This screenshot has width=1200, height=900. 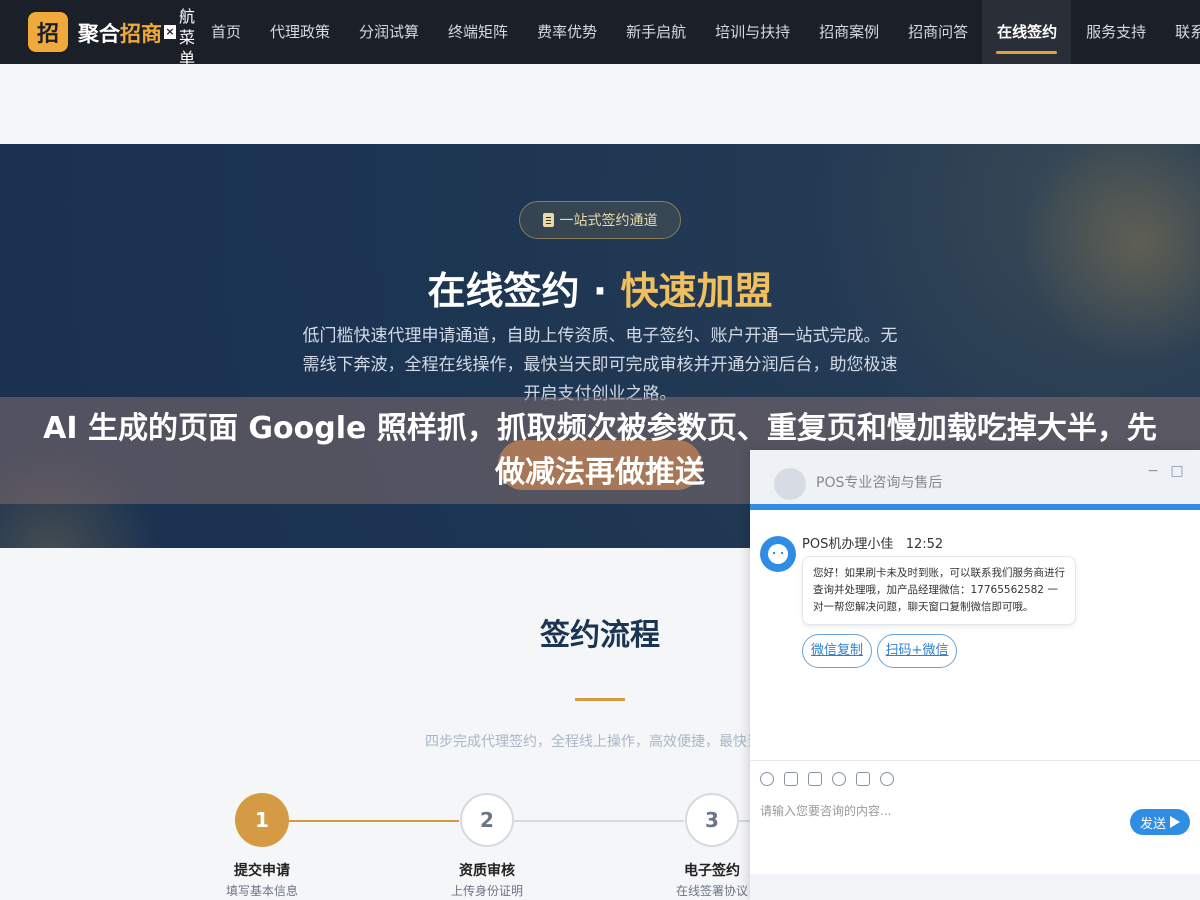 I want to click on close-icon: ×, so click(x=170, y=32).